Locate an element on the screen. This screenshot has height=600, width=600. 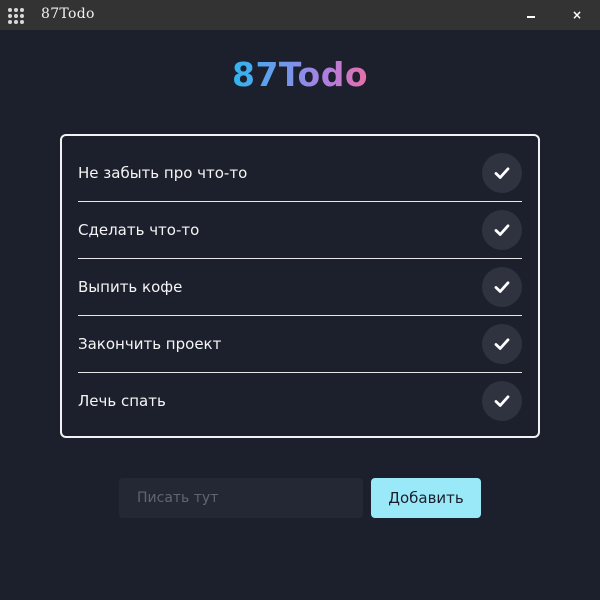
new-todo-input is located at coordinates (241, 498).